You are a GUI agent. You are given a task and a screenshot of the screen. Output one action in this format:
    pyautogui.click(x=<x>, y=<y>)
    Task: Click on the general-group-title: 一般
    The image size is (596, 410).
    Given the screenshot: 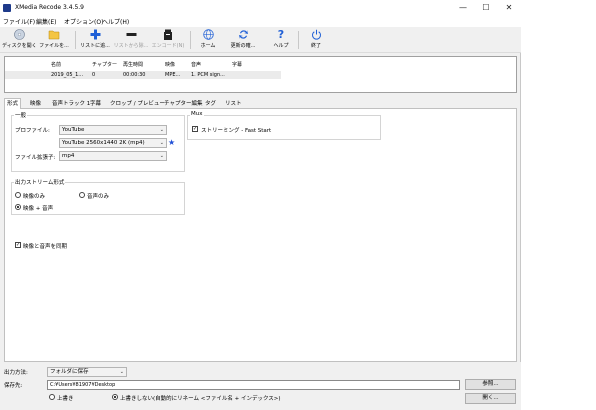 What is the action you would take?
    pyautogui.click(x=21, y=115)
    